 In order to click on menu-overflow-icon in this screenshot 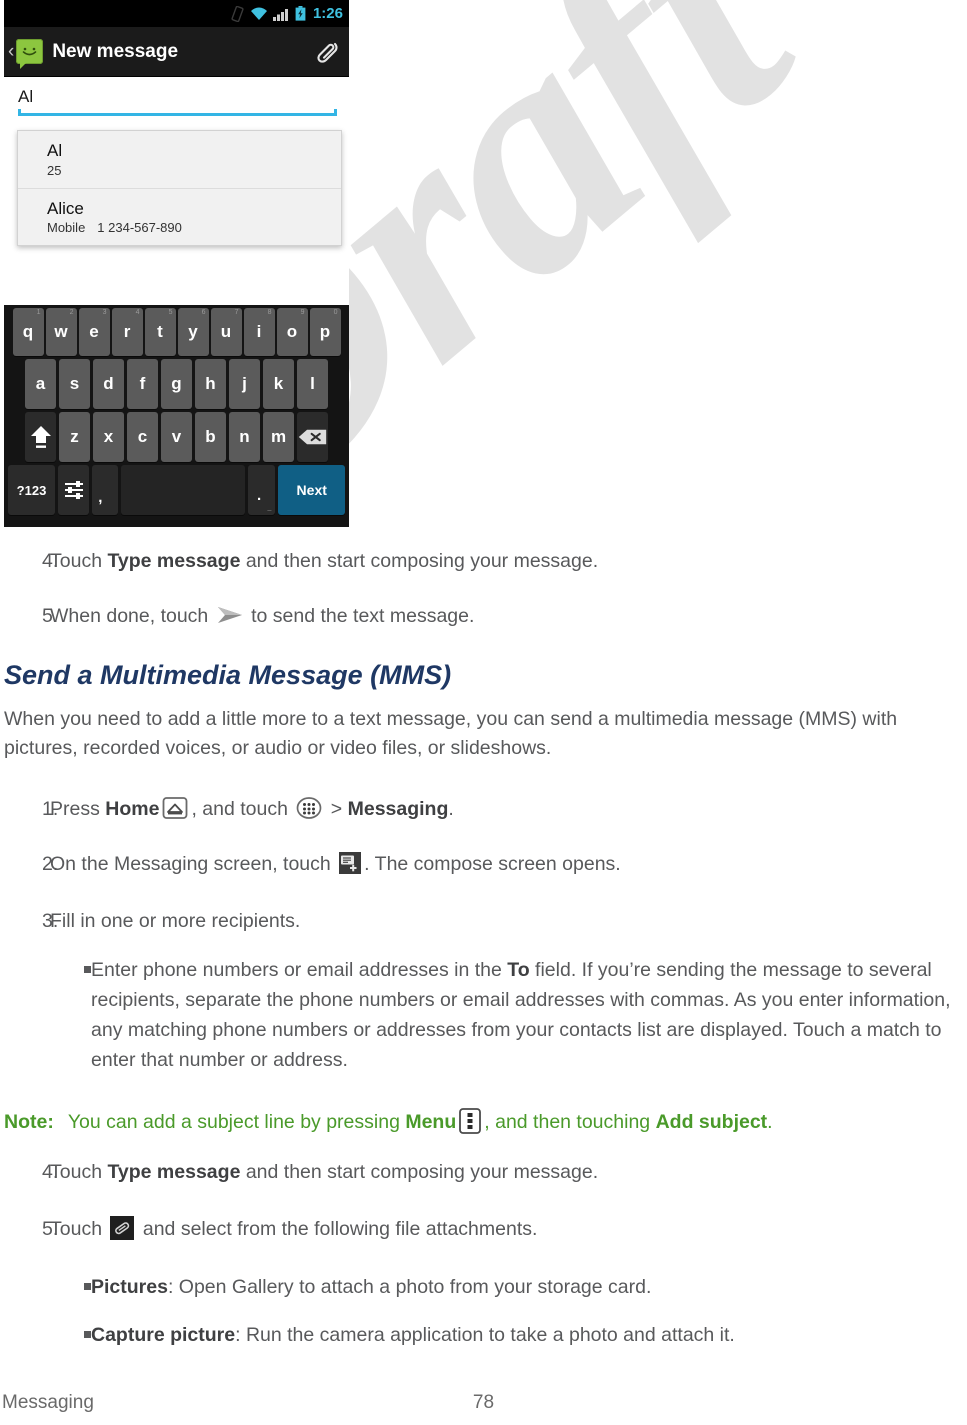, I will do `click(470, 1121)`.